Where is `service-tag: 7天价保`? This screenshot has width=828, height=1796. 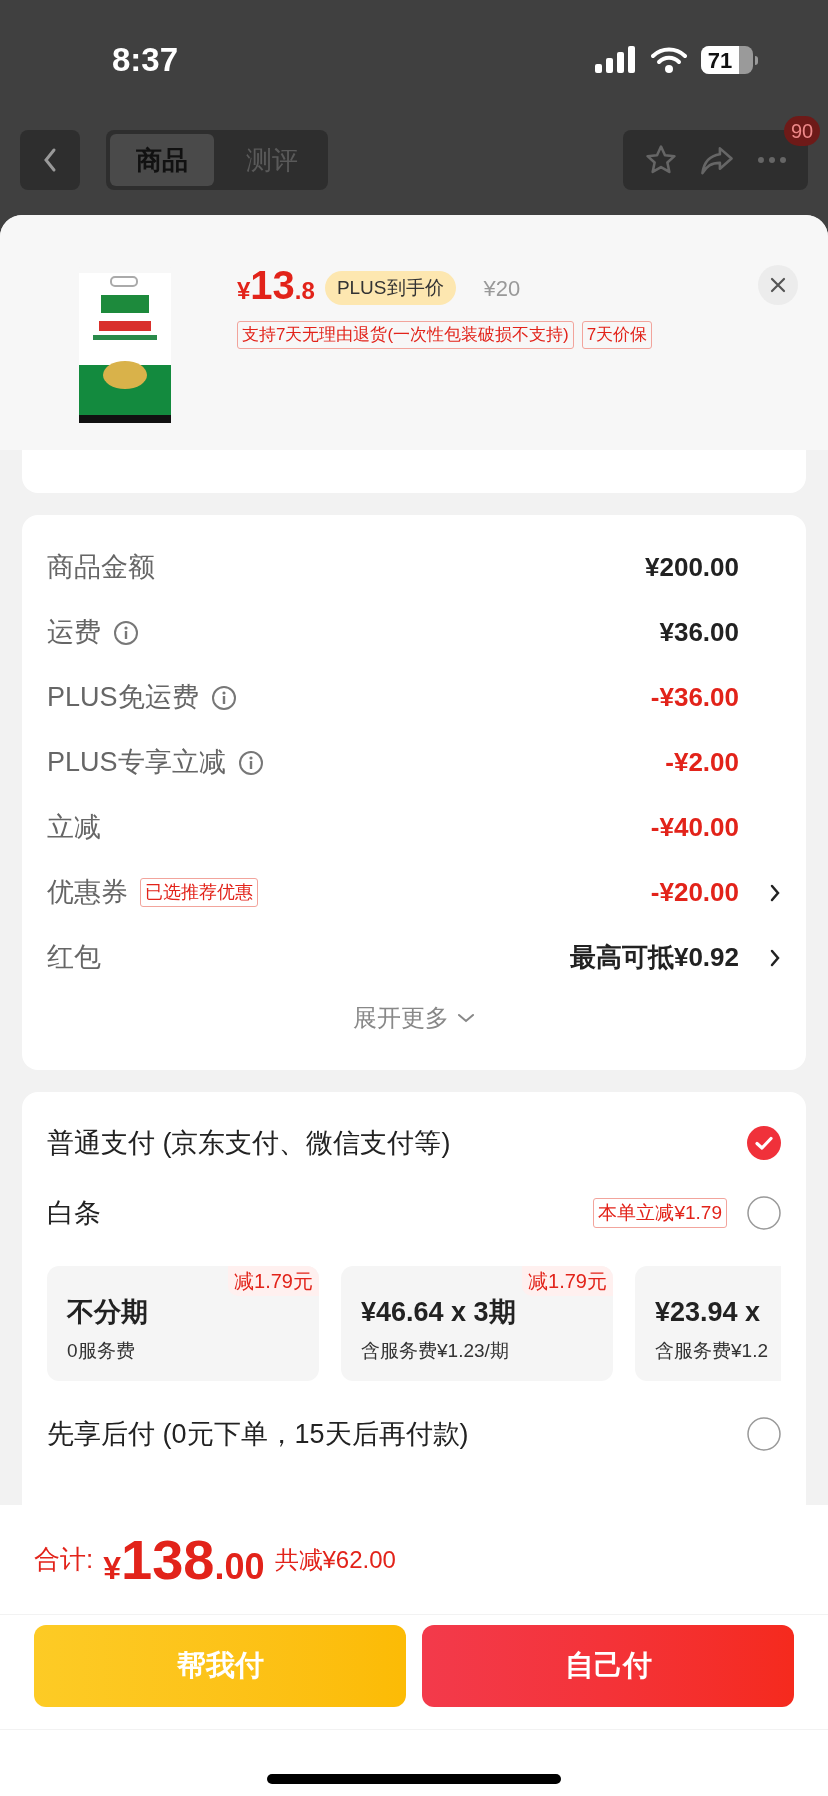 service-tag: 7天价保 is located at coordinates (617, 335).